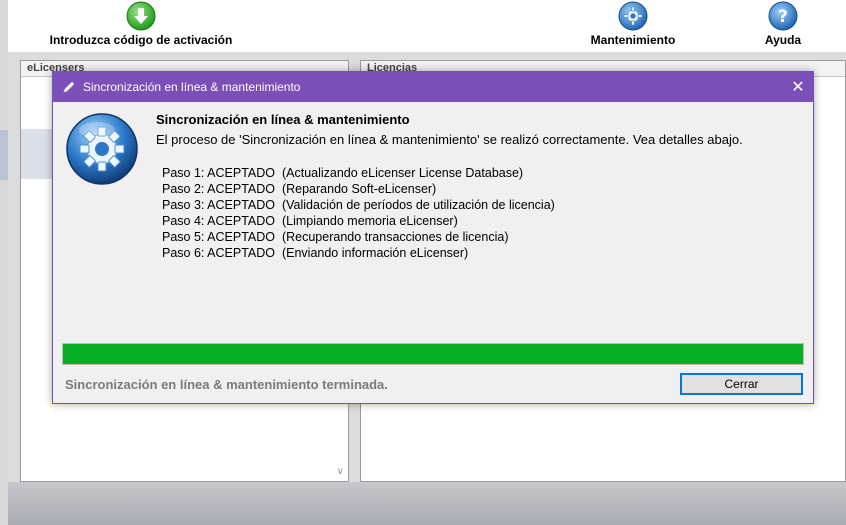 The image size is (846, 525). What do you see at coordinates (141, 16) in the screenshot?
I see `green-down-arrow-icon` at bounding box center [141, 16].